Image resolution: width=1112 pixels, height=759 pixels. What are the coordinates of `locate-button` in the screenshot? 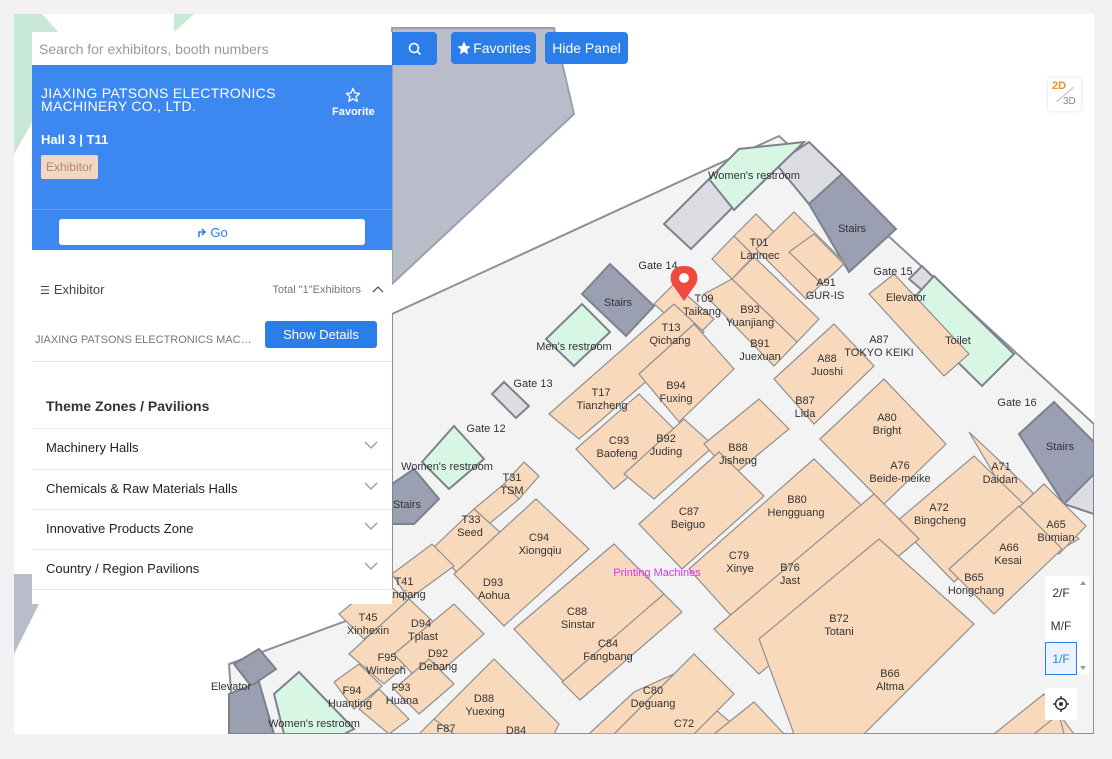 It's located at (1061, 704).